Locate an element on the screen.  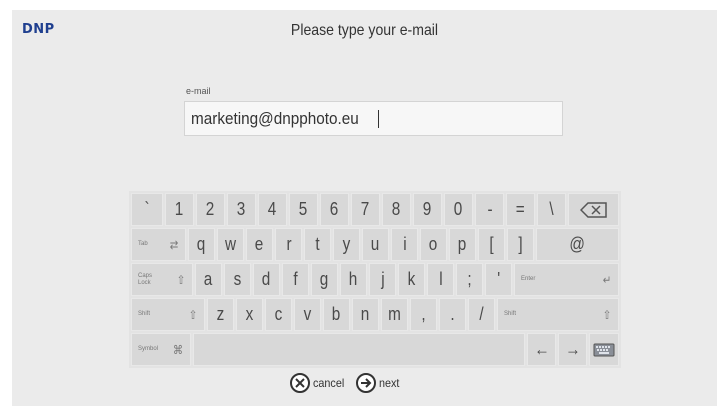
key: 3 is located at coordinates (241, 209).